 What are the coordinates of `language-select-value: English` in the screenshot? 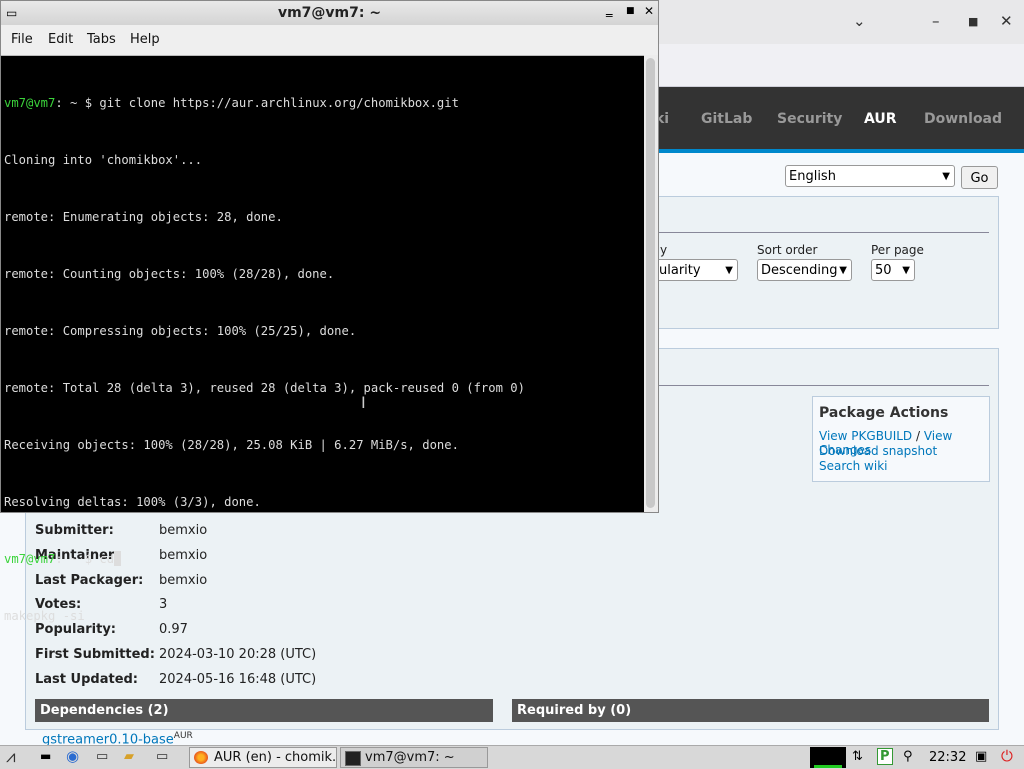 It's located at (812, 176).